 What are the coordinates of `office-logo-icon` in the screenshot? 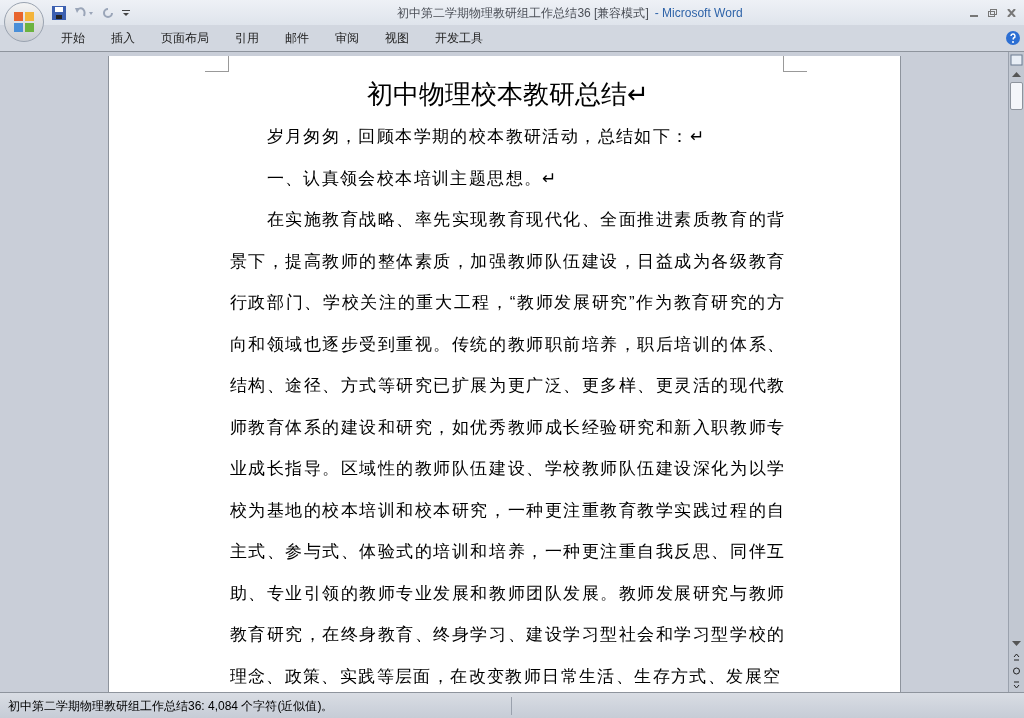 It's located at (24, 22).